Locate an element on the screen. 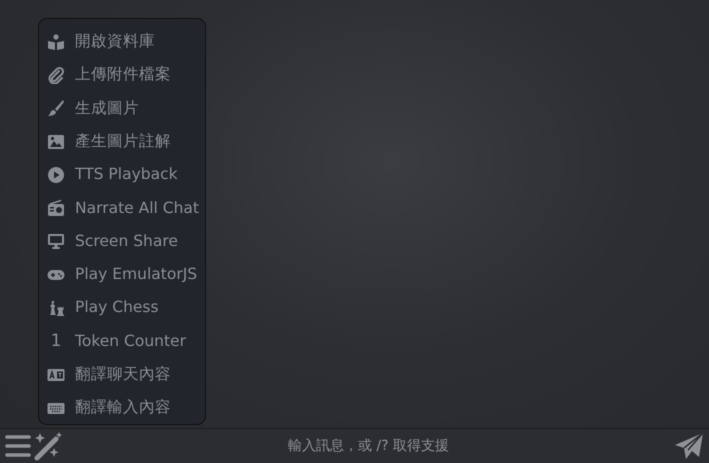 This screenshot has width=709, height=463. counter-glyph: 1 is located at coordinates (56, 341).